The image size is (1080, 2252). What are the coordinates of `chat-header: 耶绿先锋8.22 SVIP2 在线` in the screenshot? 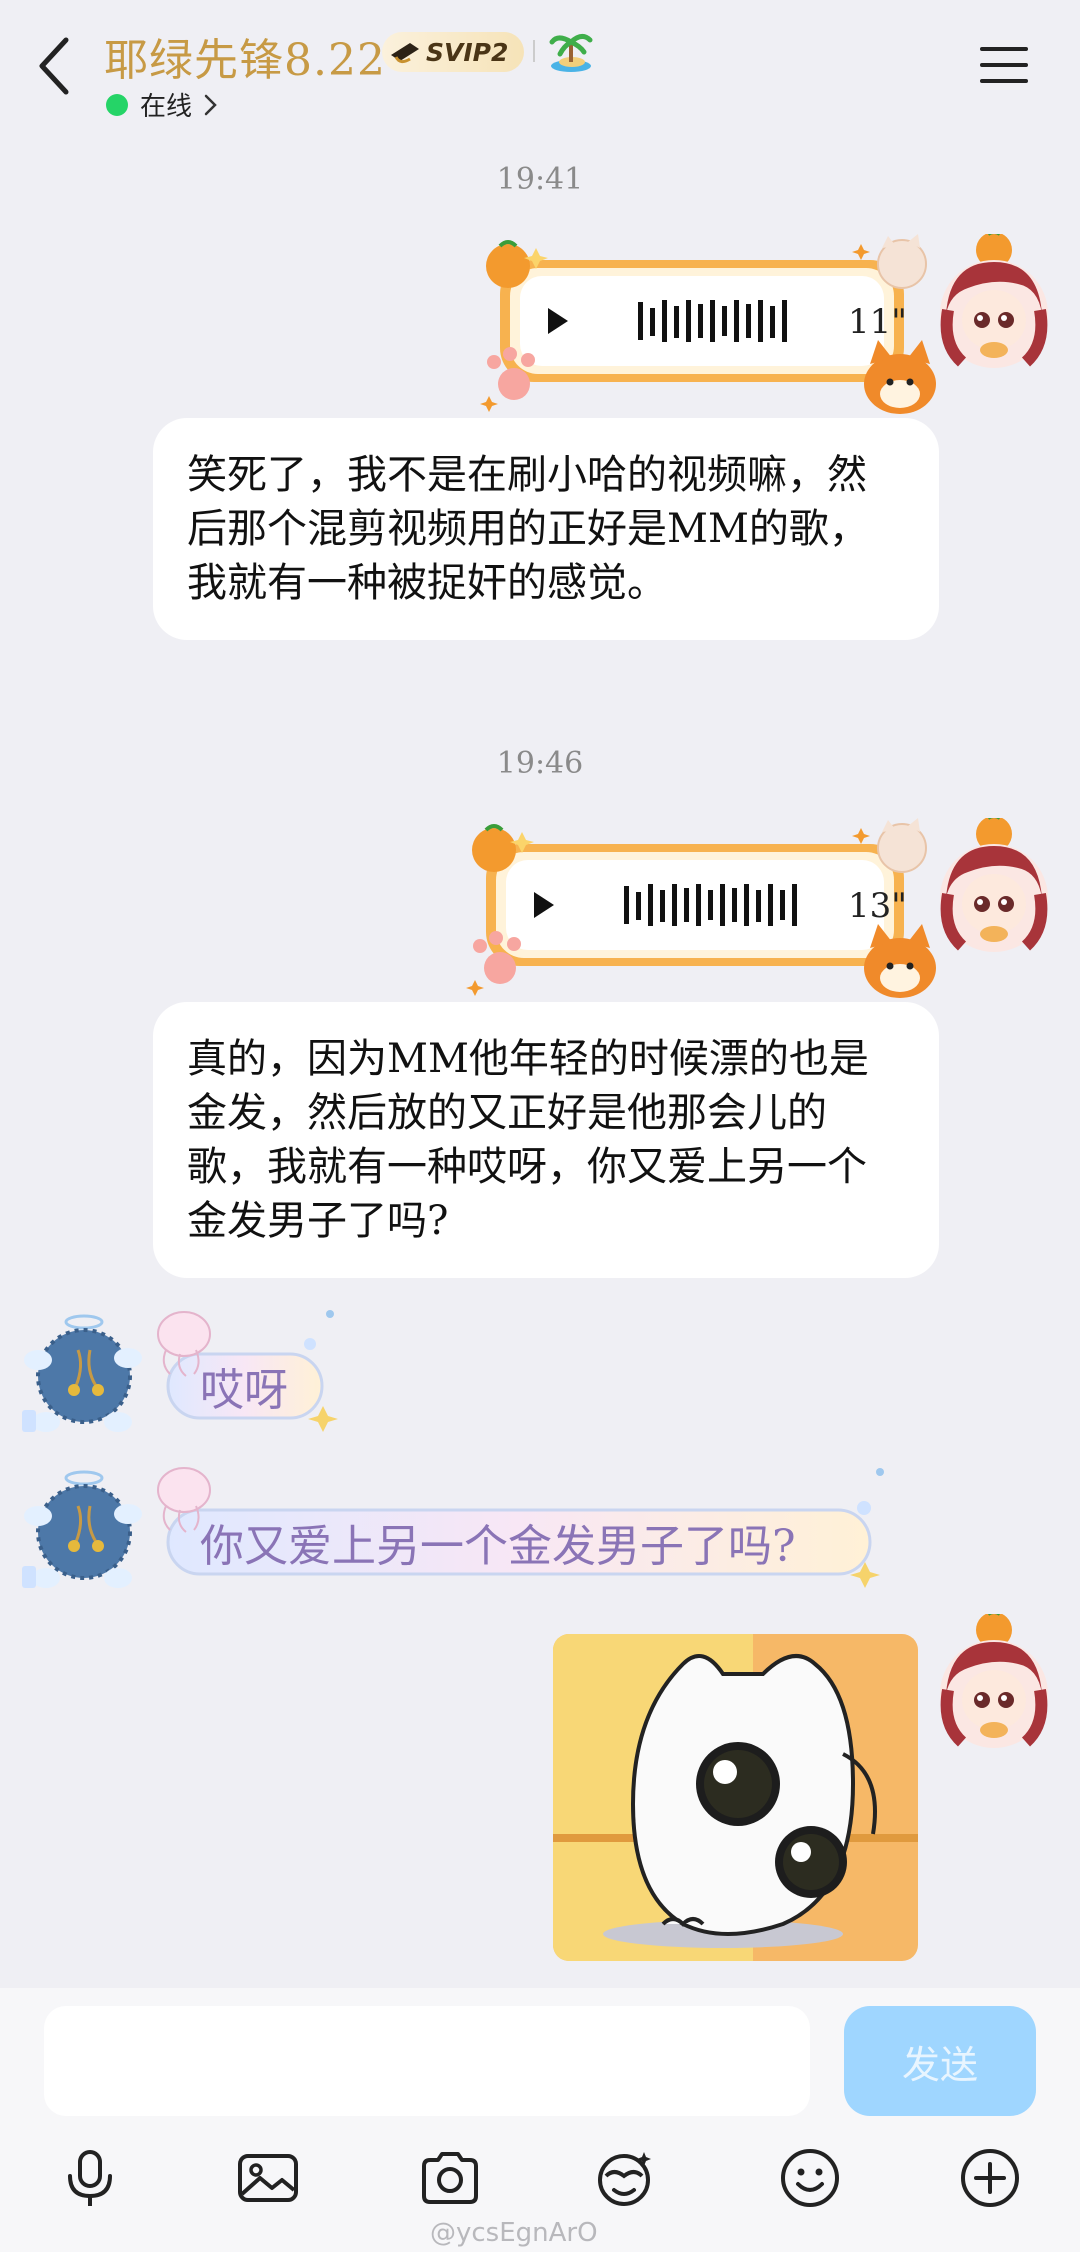 It's located at (540, 70).